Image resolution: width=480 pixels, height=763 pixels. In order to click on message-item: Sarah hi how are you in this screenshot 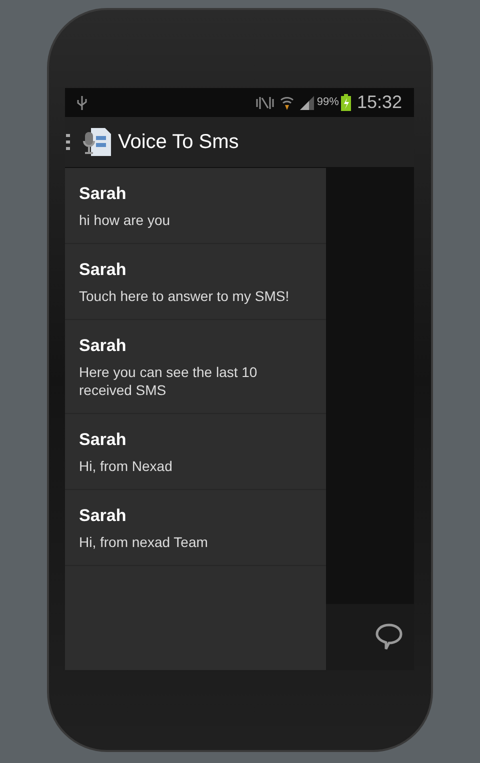, I will do `click(195, 206)`.